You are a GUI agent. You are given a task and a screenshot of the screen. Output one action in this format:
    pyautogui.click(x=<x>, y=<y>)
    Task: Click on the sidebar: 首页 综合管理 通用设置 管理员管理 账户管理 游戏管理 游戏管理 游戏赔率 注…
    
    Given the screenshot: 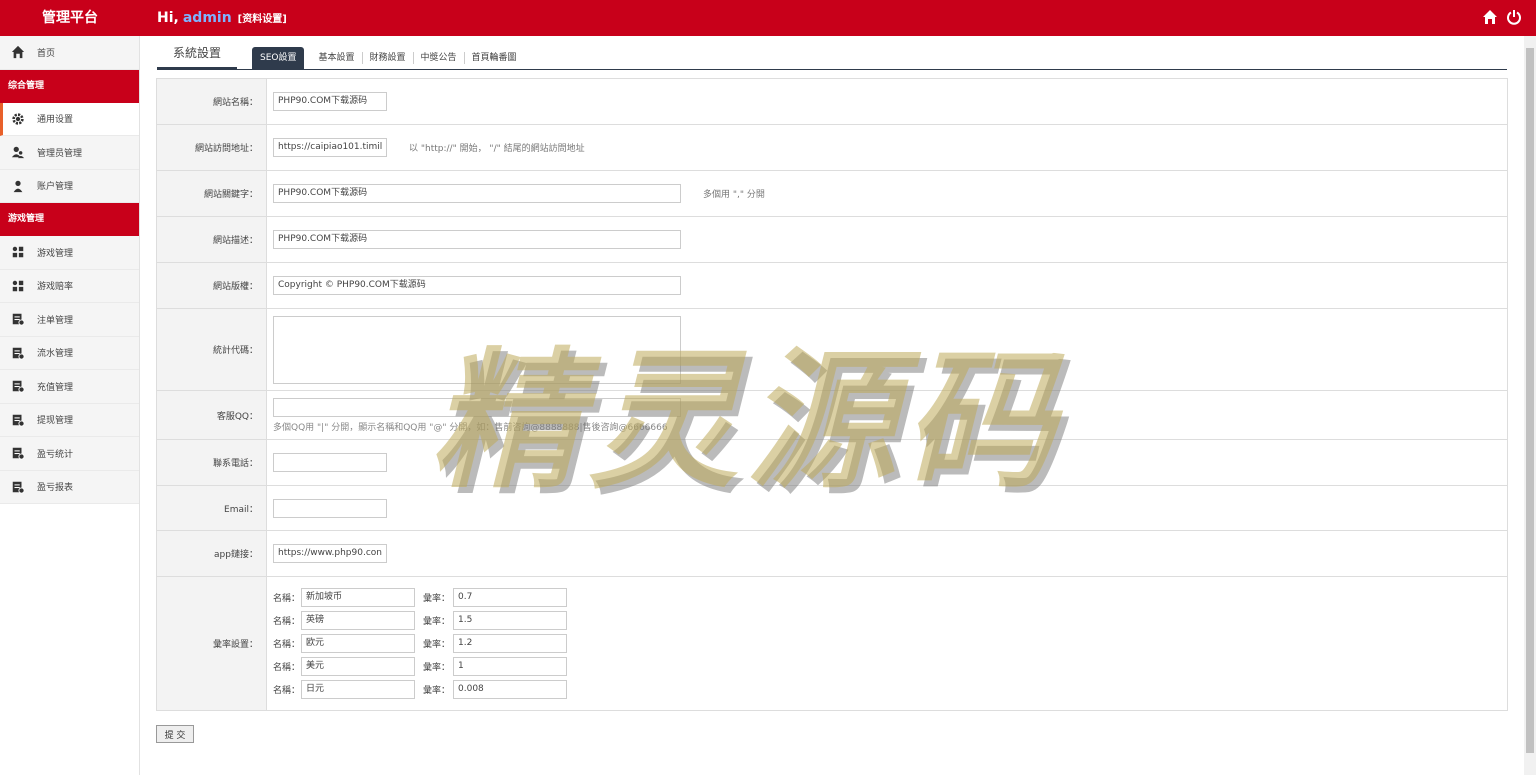 What is the action you would take?
    pyautogui.click(x=70, y=405)
    